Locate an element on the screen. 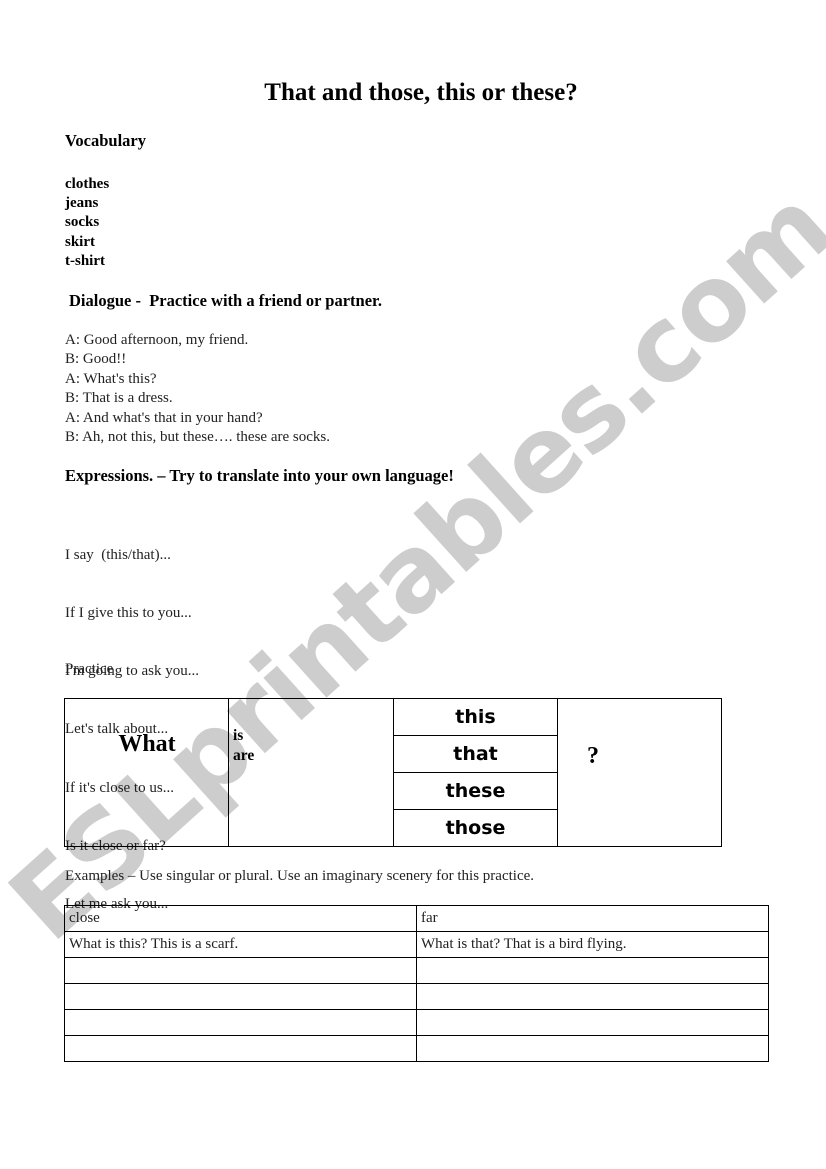 This screenshot has height=1169, width=826. dialogue-line: A: And what's that in your hand? is located at coordinates (164, 417).